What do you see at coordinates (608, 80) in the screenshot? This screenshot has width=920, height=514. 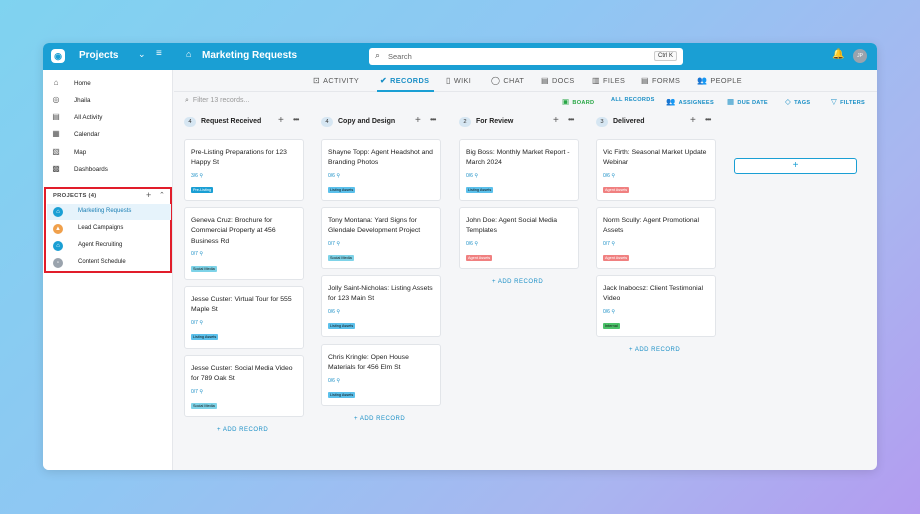 I see `tab-files: ▥ FILES` at bounding box center [608, 80].